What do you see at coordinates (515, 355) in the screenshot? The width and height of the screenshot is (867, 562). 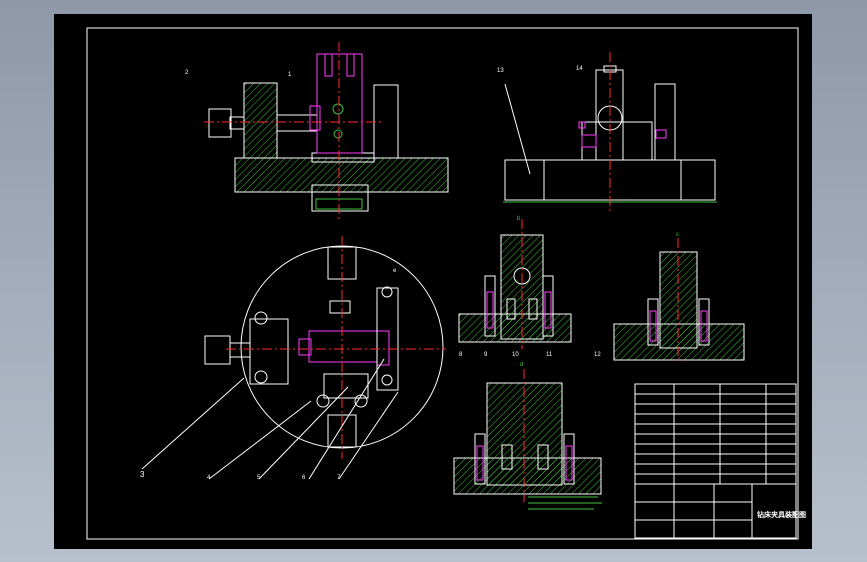 I see `balloon-10: 10` at bounding box center [515, 355].